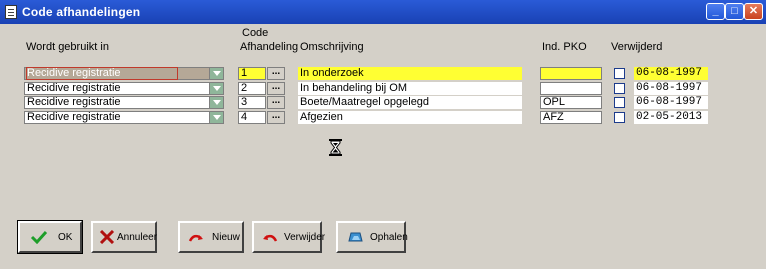 This screenshot has width=766, height=269. What do you see at coordinates (715, 11) in the screenshot?
I see `minimize-button: _` at bounding box center [715, 11].